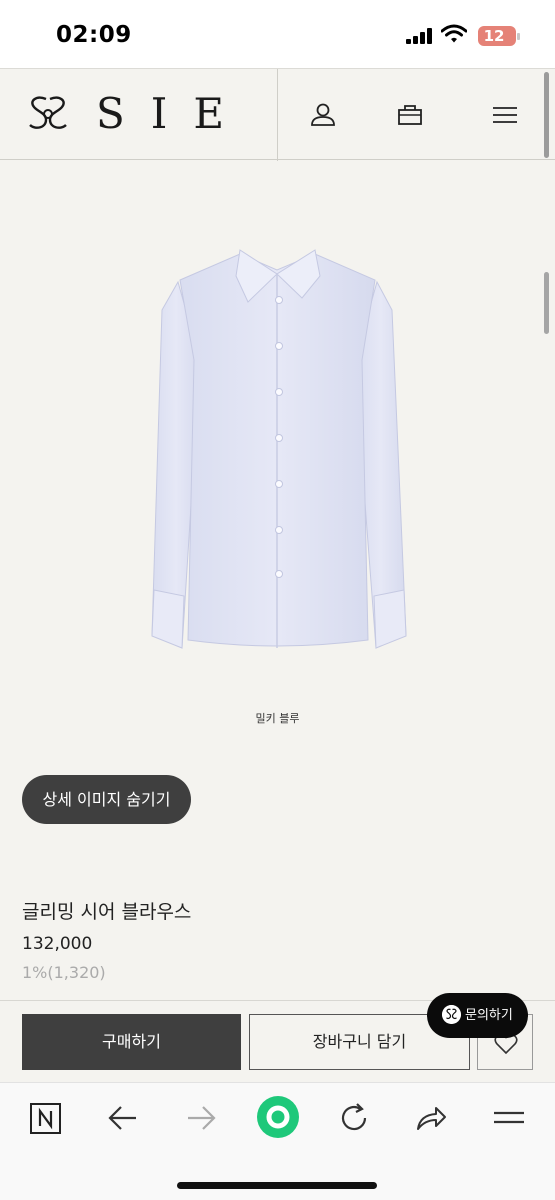  I want to click on header-divider, so click(277, 115).